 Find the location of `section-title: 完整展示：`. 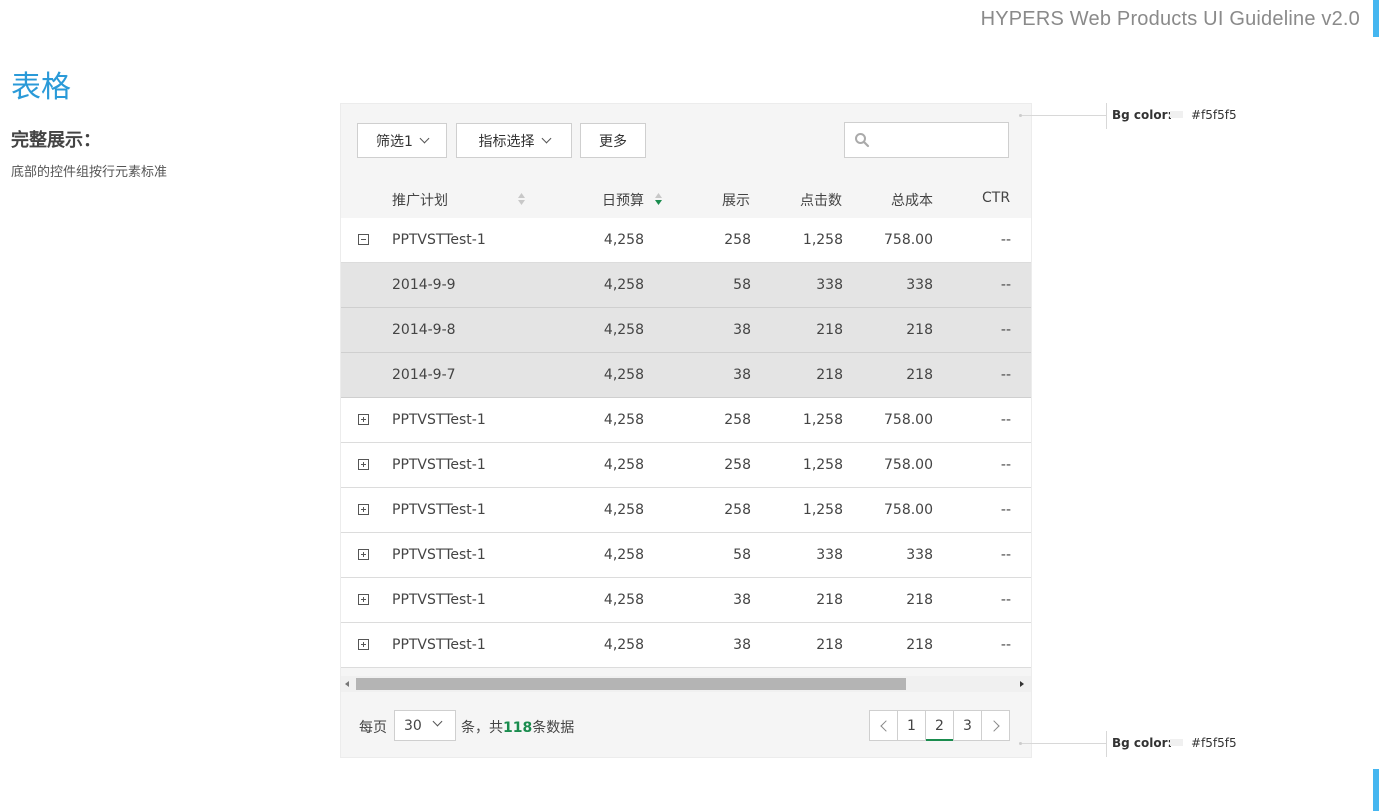

section-title: 完整展示： is located at coordinates (56, 140).